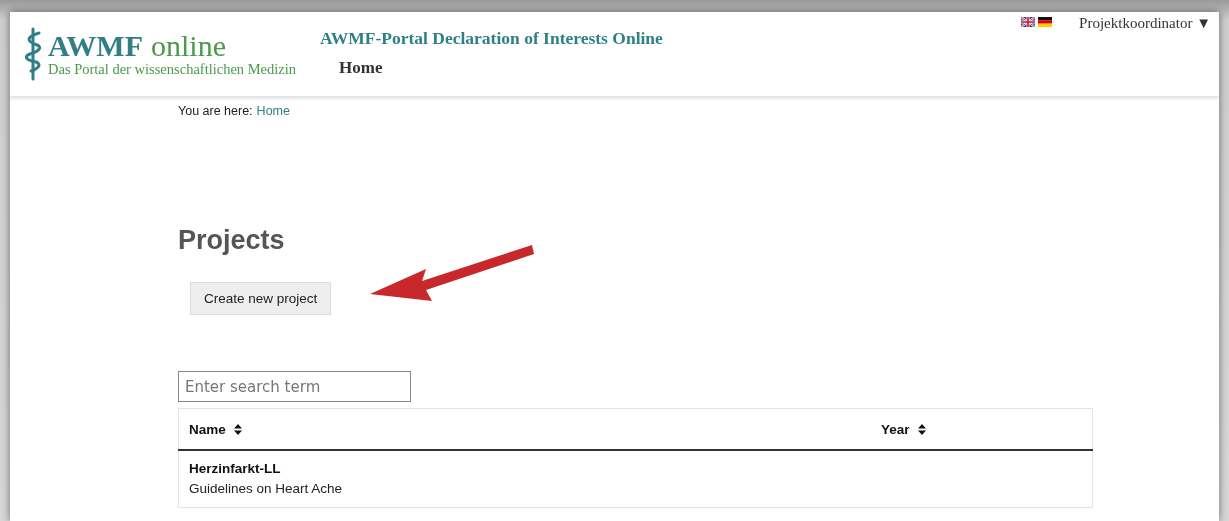 The image size is (1229, 521). What do you see at coordinates (895, 429) in the screenshot?
I see `column-header: Year` at bounding box center [895, 429].